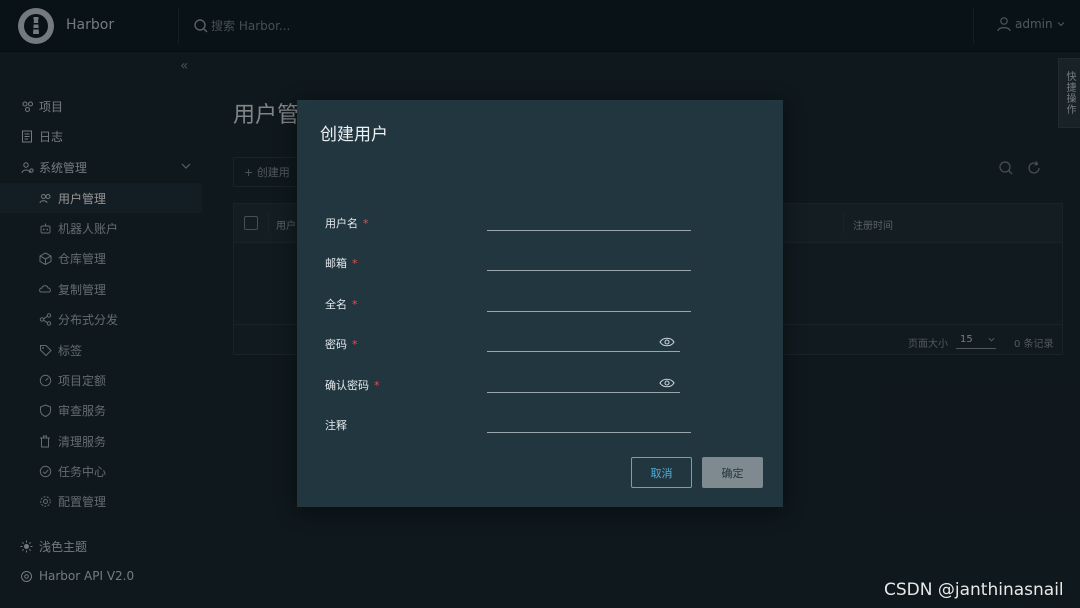 This screenshot has width=1080, height=608. I want to click on form-row-fullname: 全名 *, so click(535, 305).